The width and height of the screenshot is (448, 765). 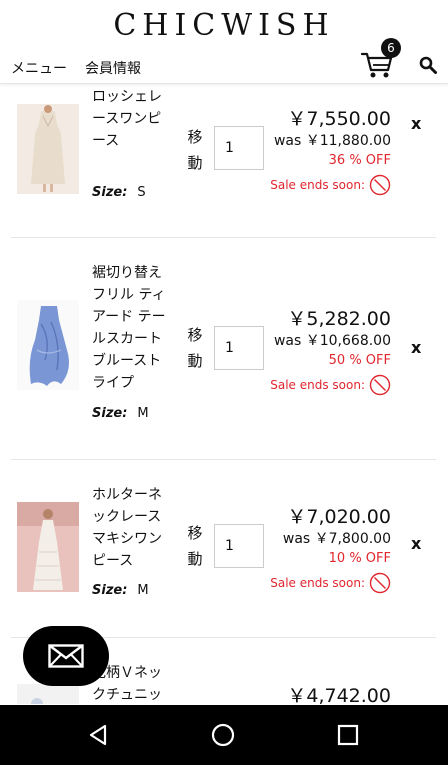 What do you see at coordinates (359, 160) in the screenshot?
I see `discount-badge: 36 % OFF` at bounding box center [359, 160].